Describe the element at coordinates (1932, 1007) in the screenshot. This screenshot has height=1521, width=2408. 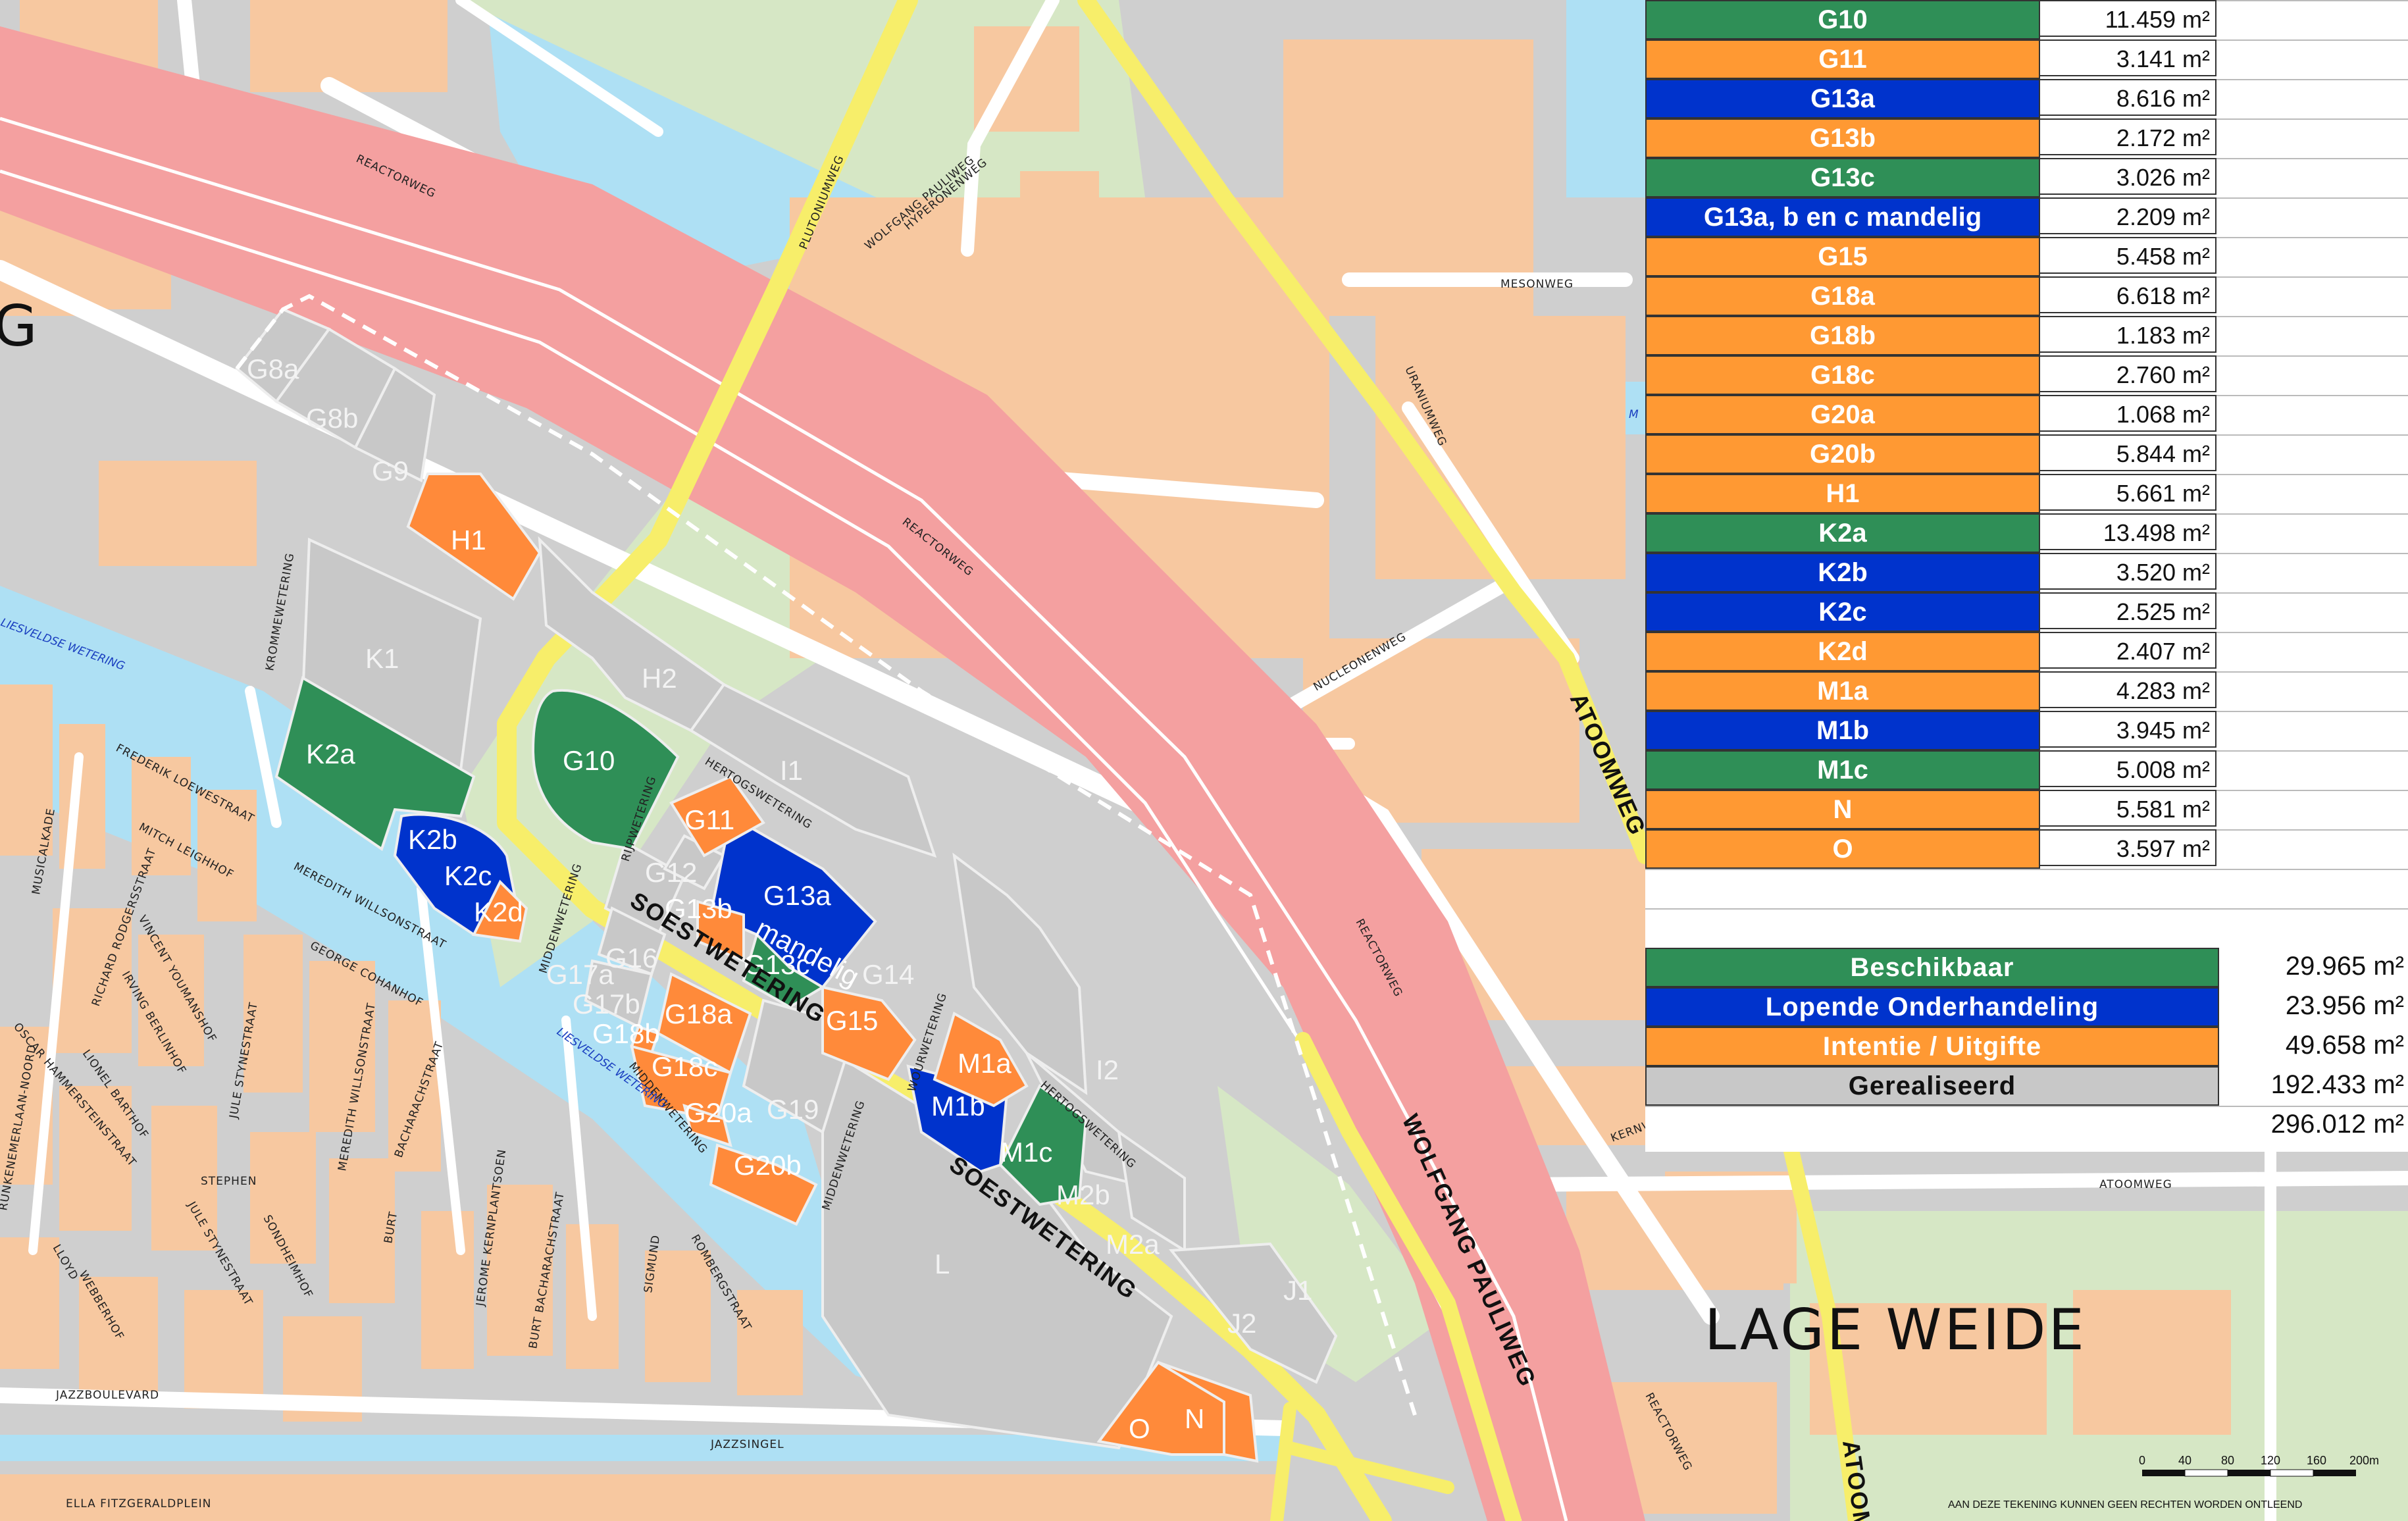
I see `summary-label: Lopende Onderhandeling` at that location.